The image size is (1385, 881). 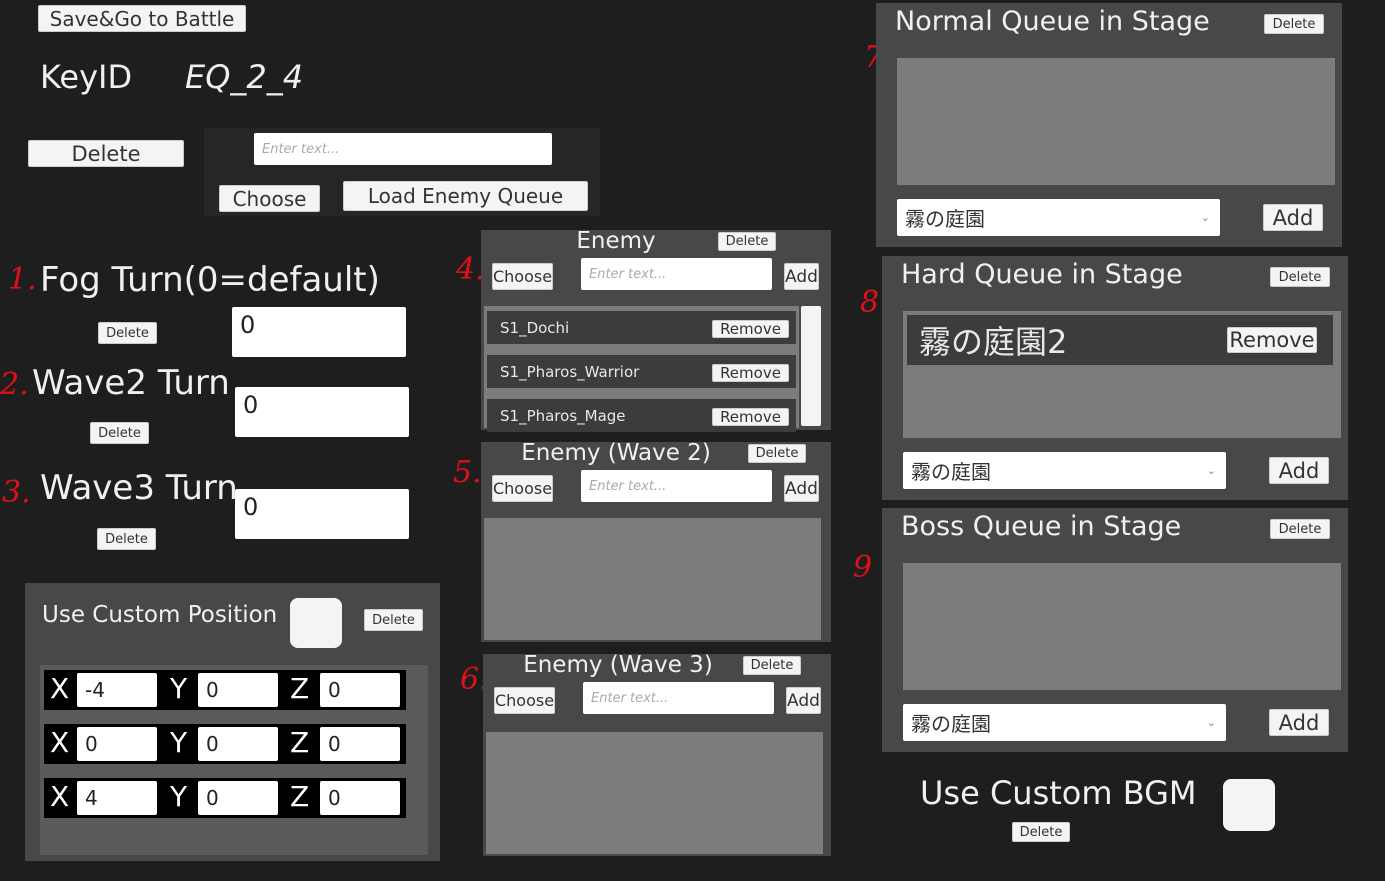 What do you see at coordinates (126, 539) in the screenshot?
I see `wave3-turn-delete-button: Delete` at bounding box center [126, 539].